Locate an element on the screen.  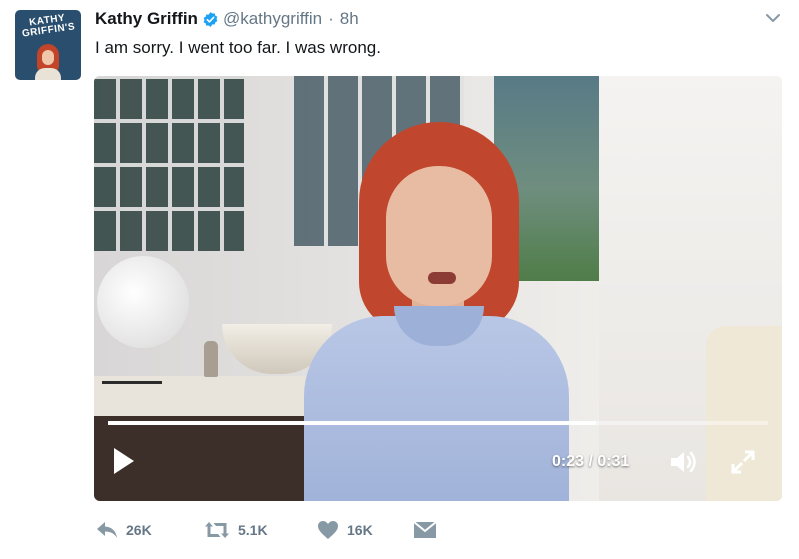
tweet-text: I am sorry. I went too far. I was wrong. is located at coordinates (238, 47).